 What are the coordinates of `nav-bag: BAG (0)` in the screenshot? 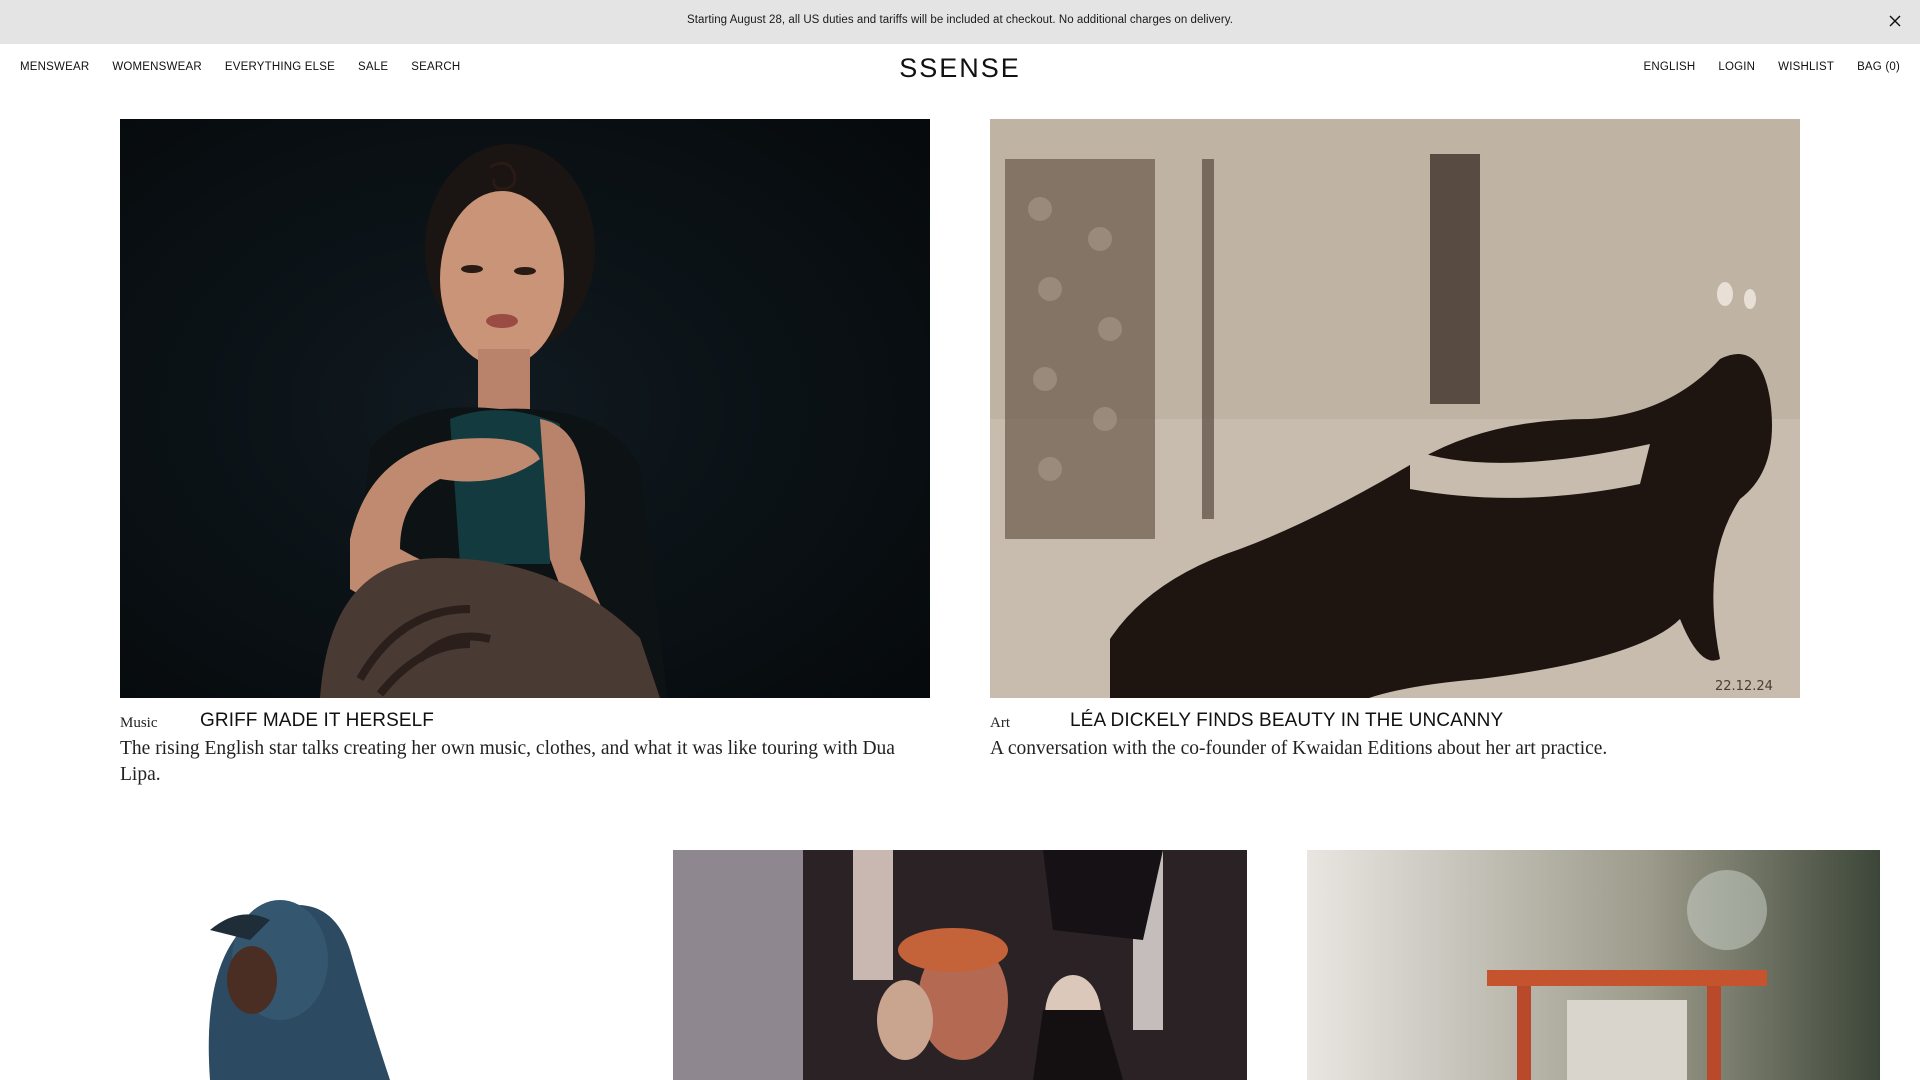 It's located at (1878, 67).